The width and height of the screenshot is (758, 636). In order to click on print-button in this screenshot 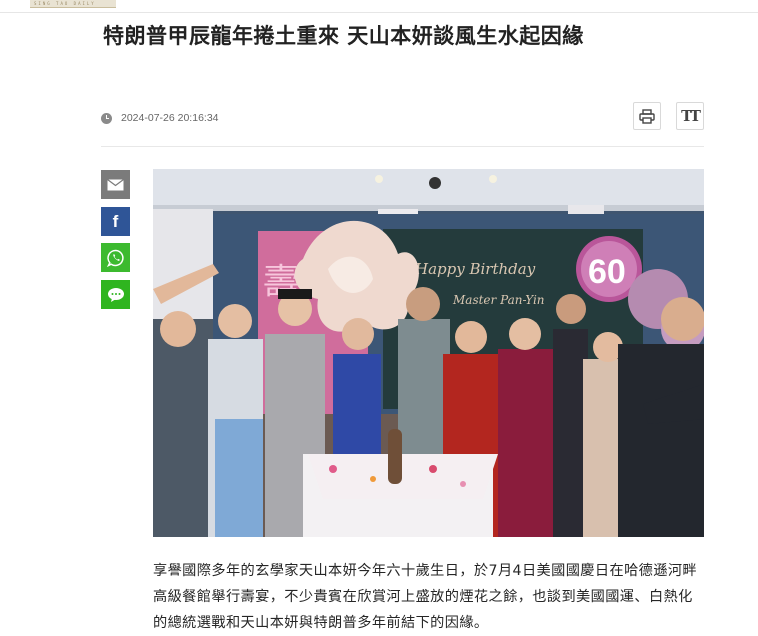, I will do `click(647, 116)`.